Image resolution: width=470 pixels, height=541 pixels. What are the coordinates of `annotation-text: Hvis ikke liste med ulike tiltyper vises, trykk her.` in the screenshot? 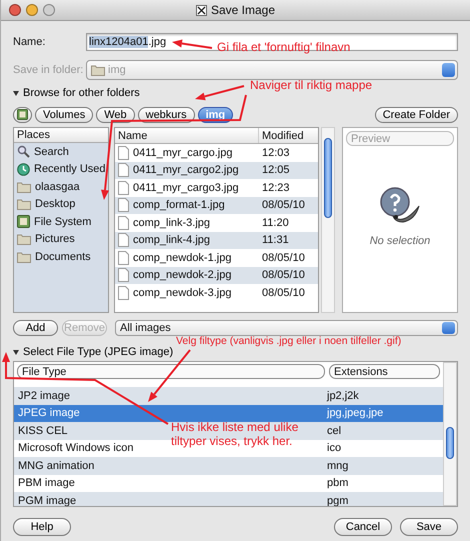 It's located at (235, 434).